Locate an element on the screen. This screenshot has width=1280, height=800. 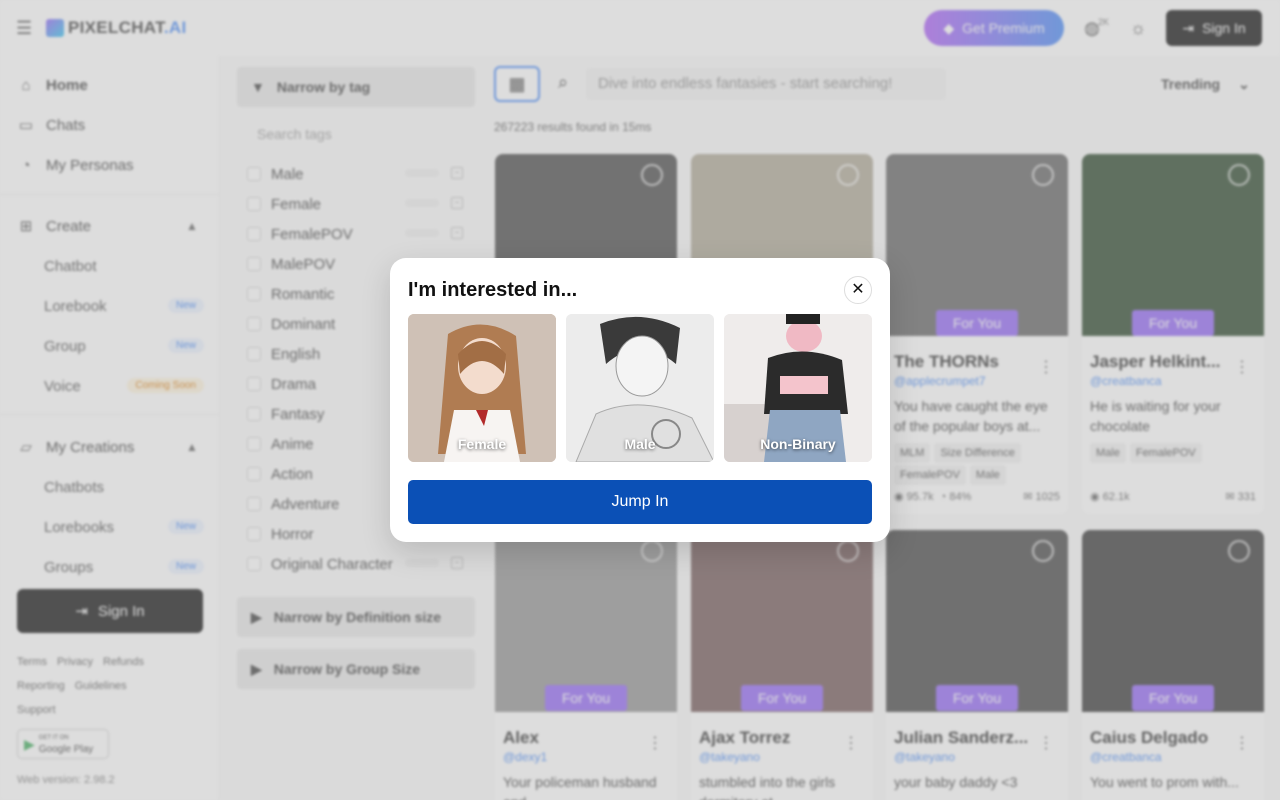
option-label: Male is located at coordinates (640, 444).